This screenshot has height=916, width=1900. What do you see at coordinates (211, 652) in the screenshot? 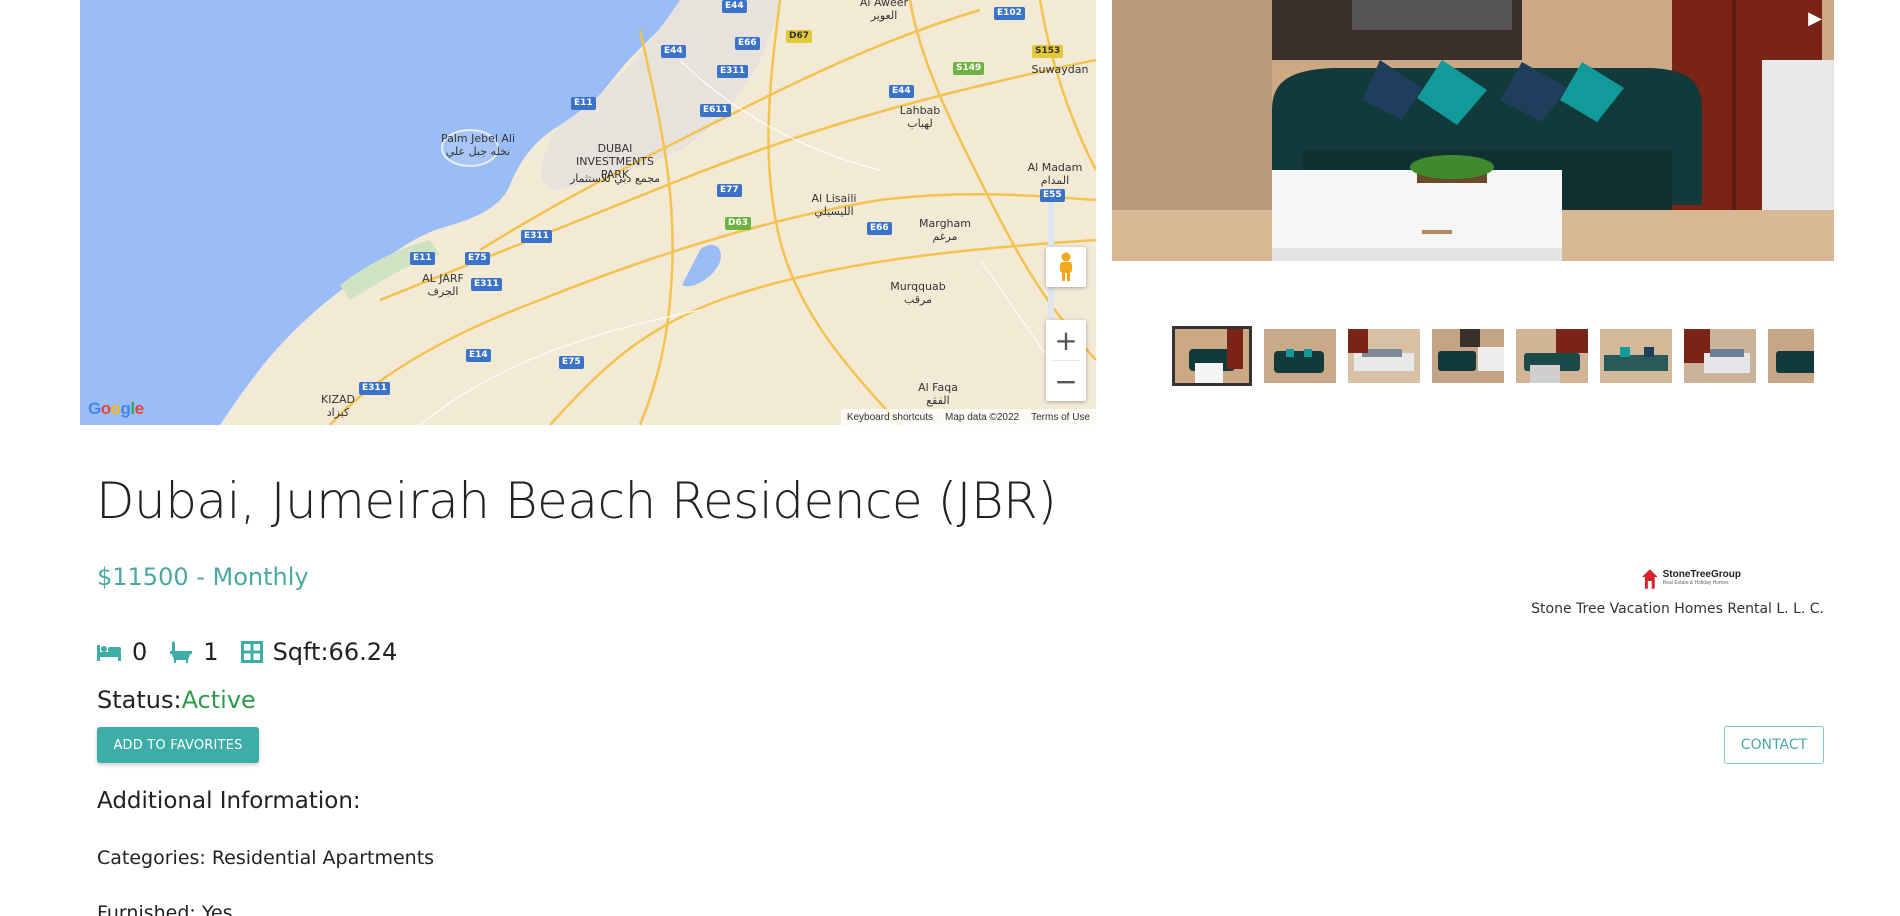
I see `bathrooms-count: 1` at bounding box center [211, 652].